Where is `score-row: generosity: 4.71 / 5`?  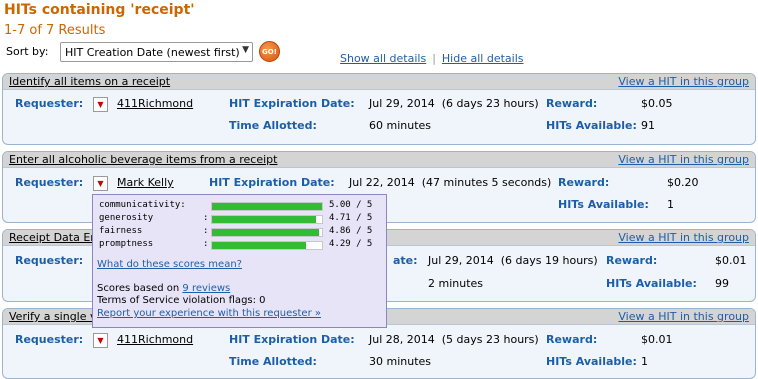 score-row: generosity: 4.71 / 5 is located at coordinates (241, 219).